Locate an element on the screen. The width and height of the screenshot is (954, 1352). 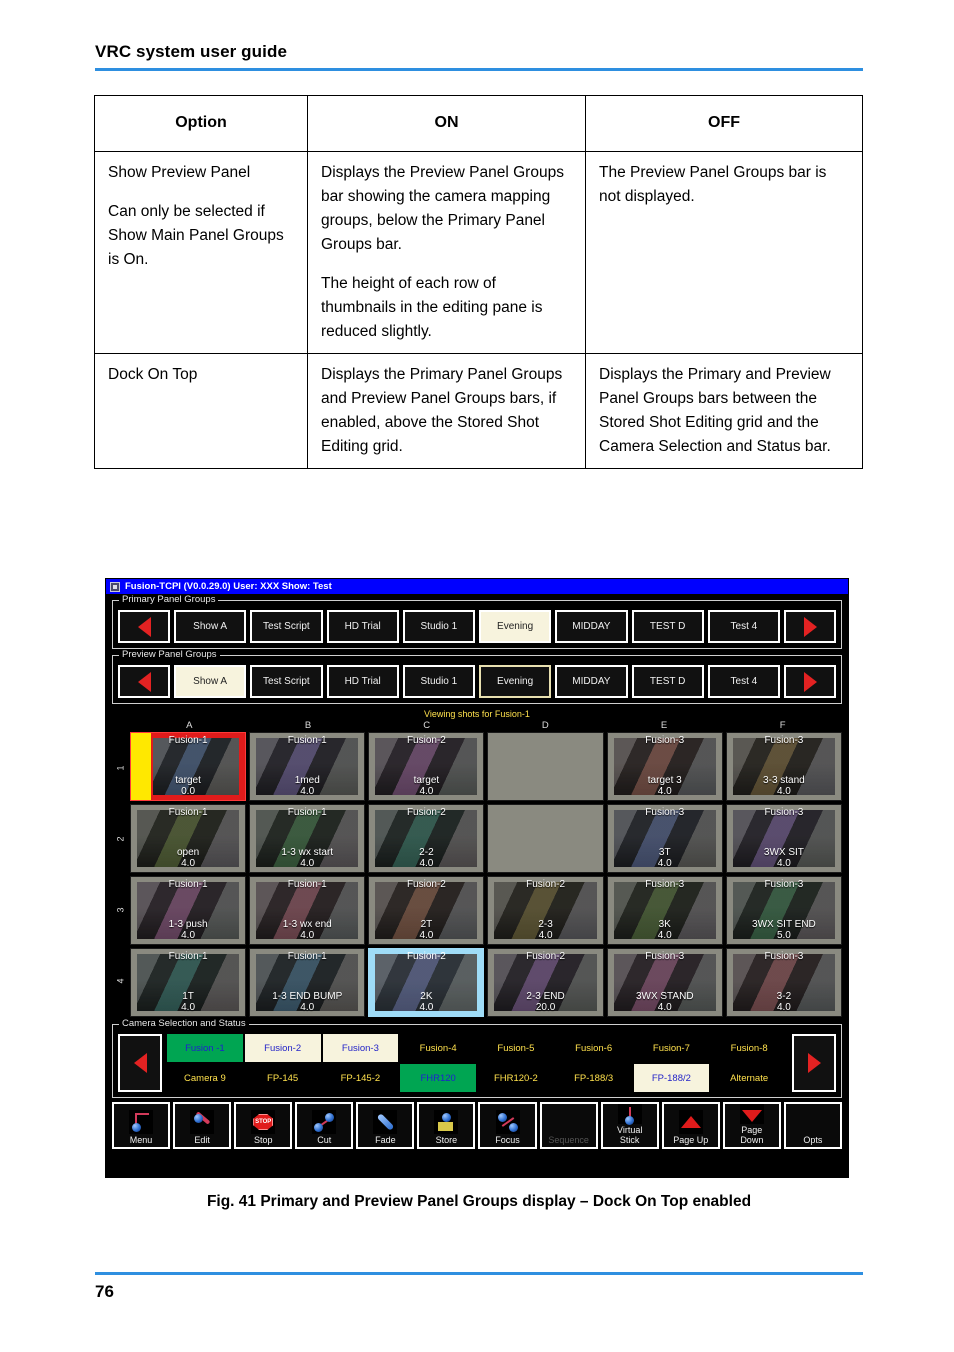
camera-status-cell: Fusion-2 is located at coordinates (282, 1048).